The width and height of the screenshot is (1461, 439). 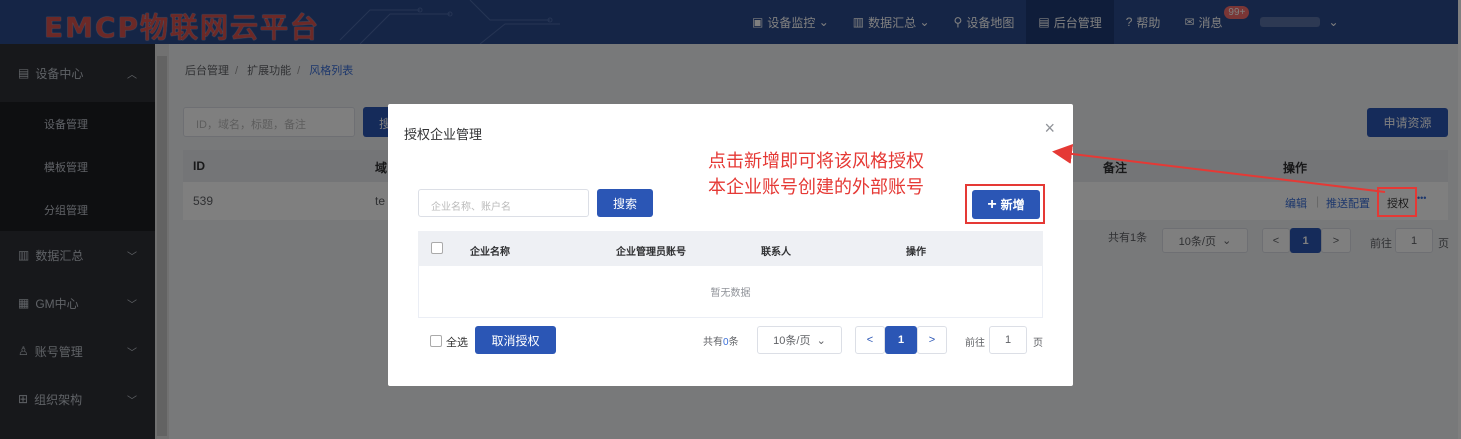 I want to click on modal-title: 授权企业管理, so click(x=443, y=134).